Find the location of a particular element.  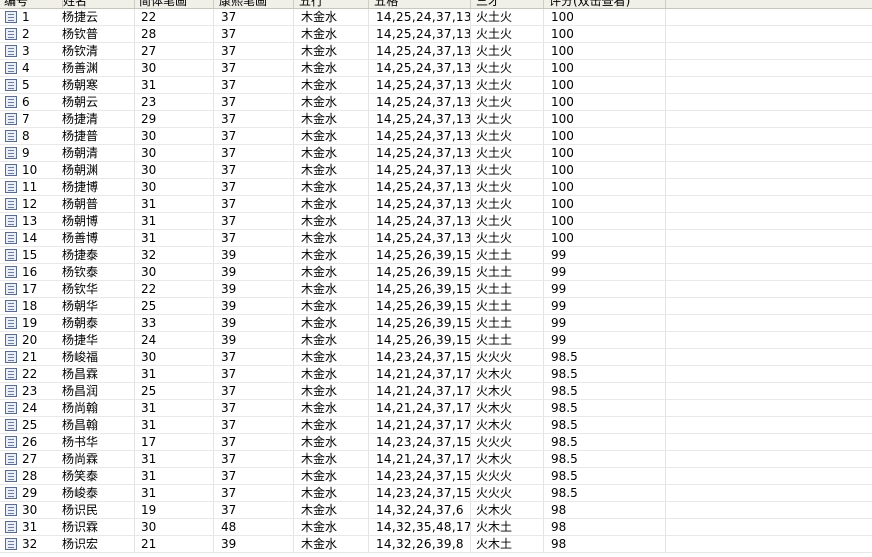

table-row: 8 杨捷普 30 37 木金水 14,25,24,37,13 火土火 100 is located at coordinates (436, 136).